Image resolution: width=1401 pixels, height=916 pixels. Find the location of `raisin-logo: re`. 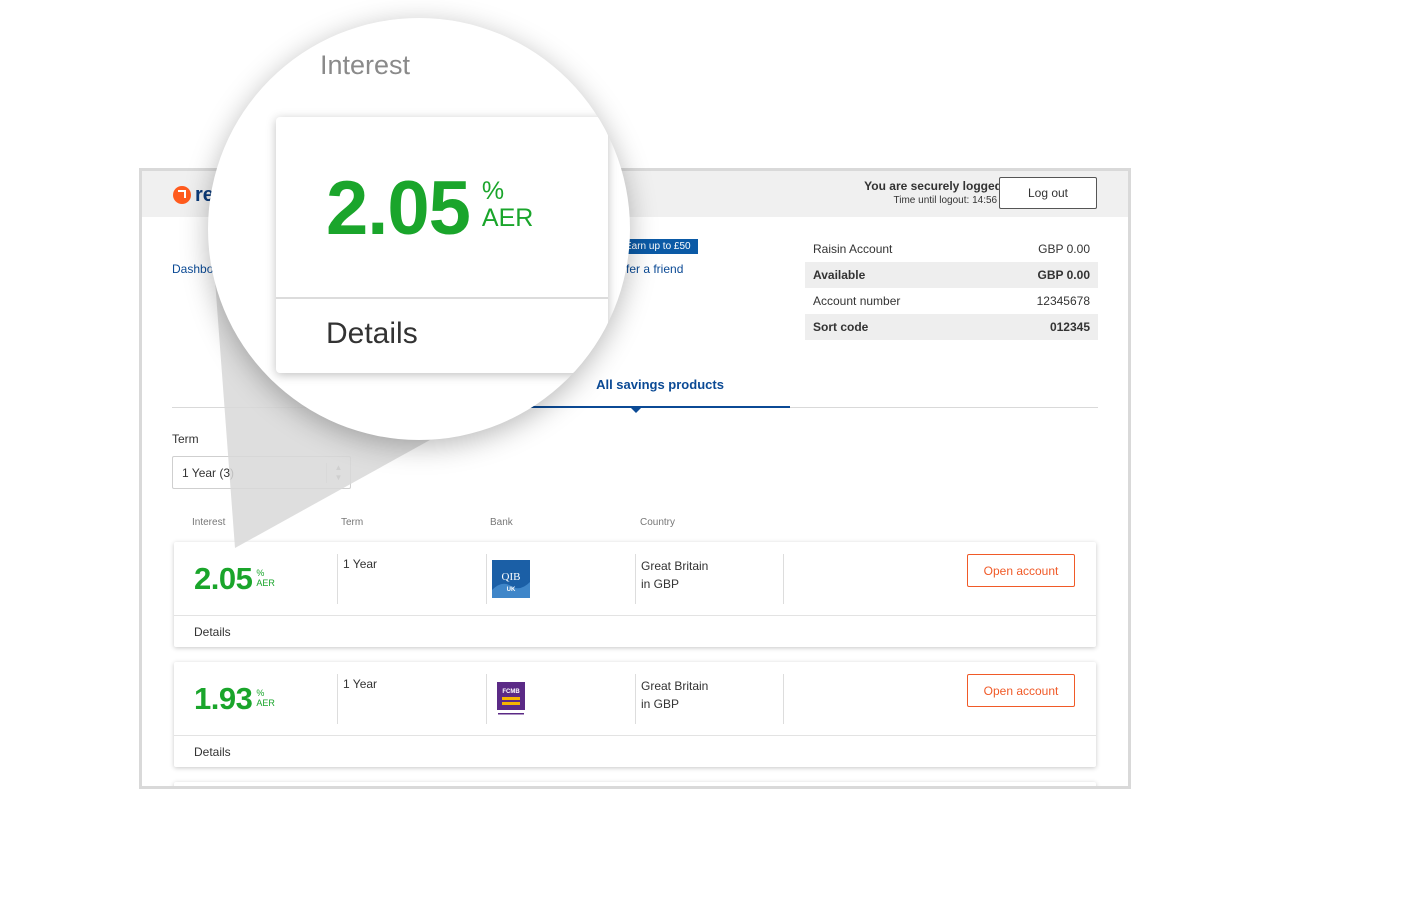

raisin-logo: re is located at coordinates (193, 195).